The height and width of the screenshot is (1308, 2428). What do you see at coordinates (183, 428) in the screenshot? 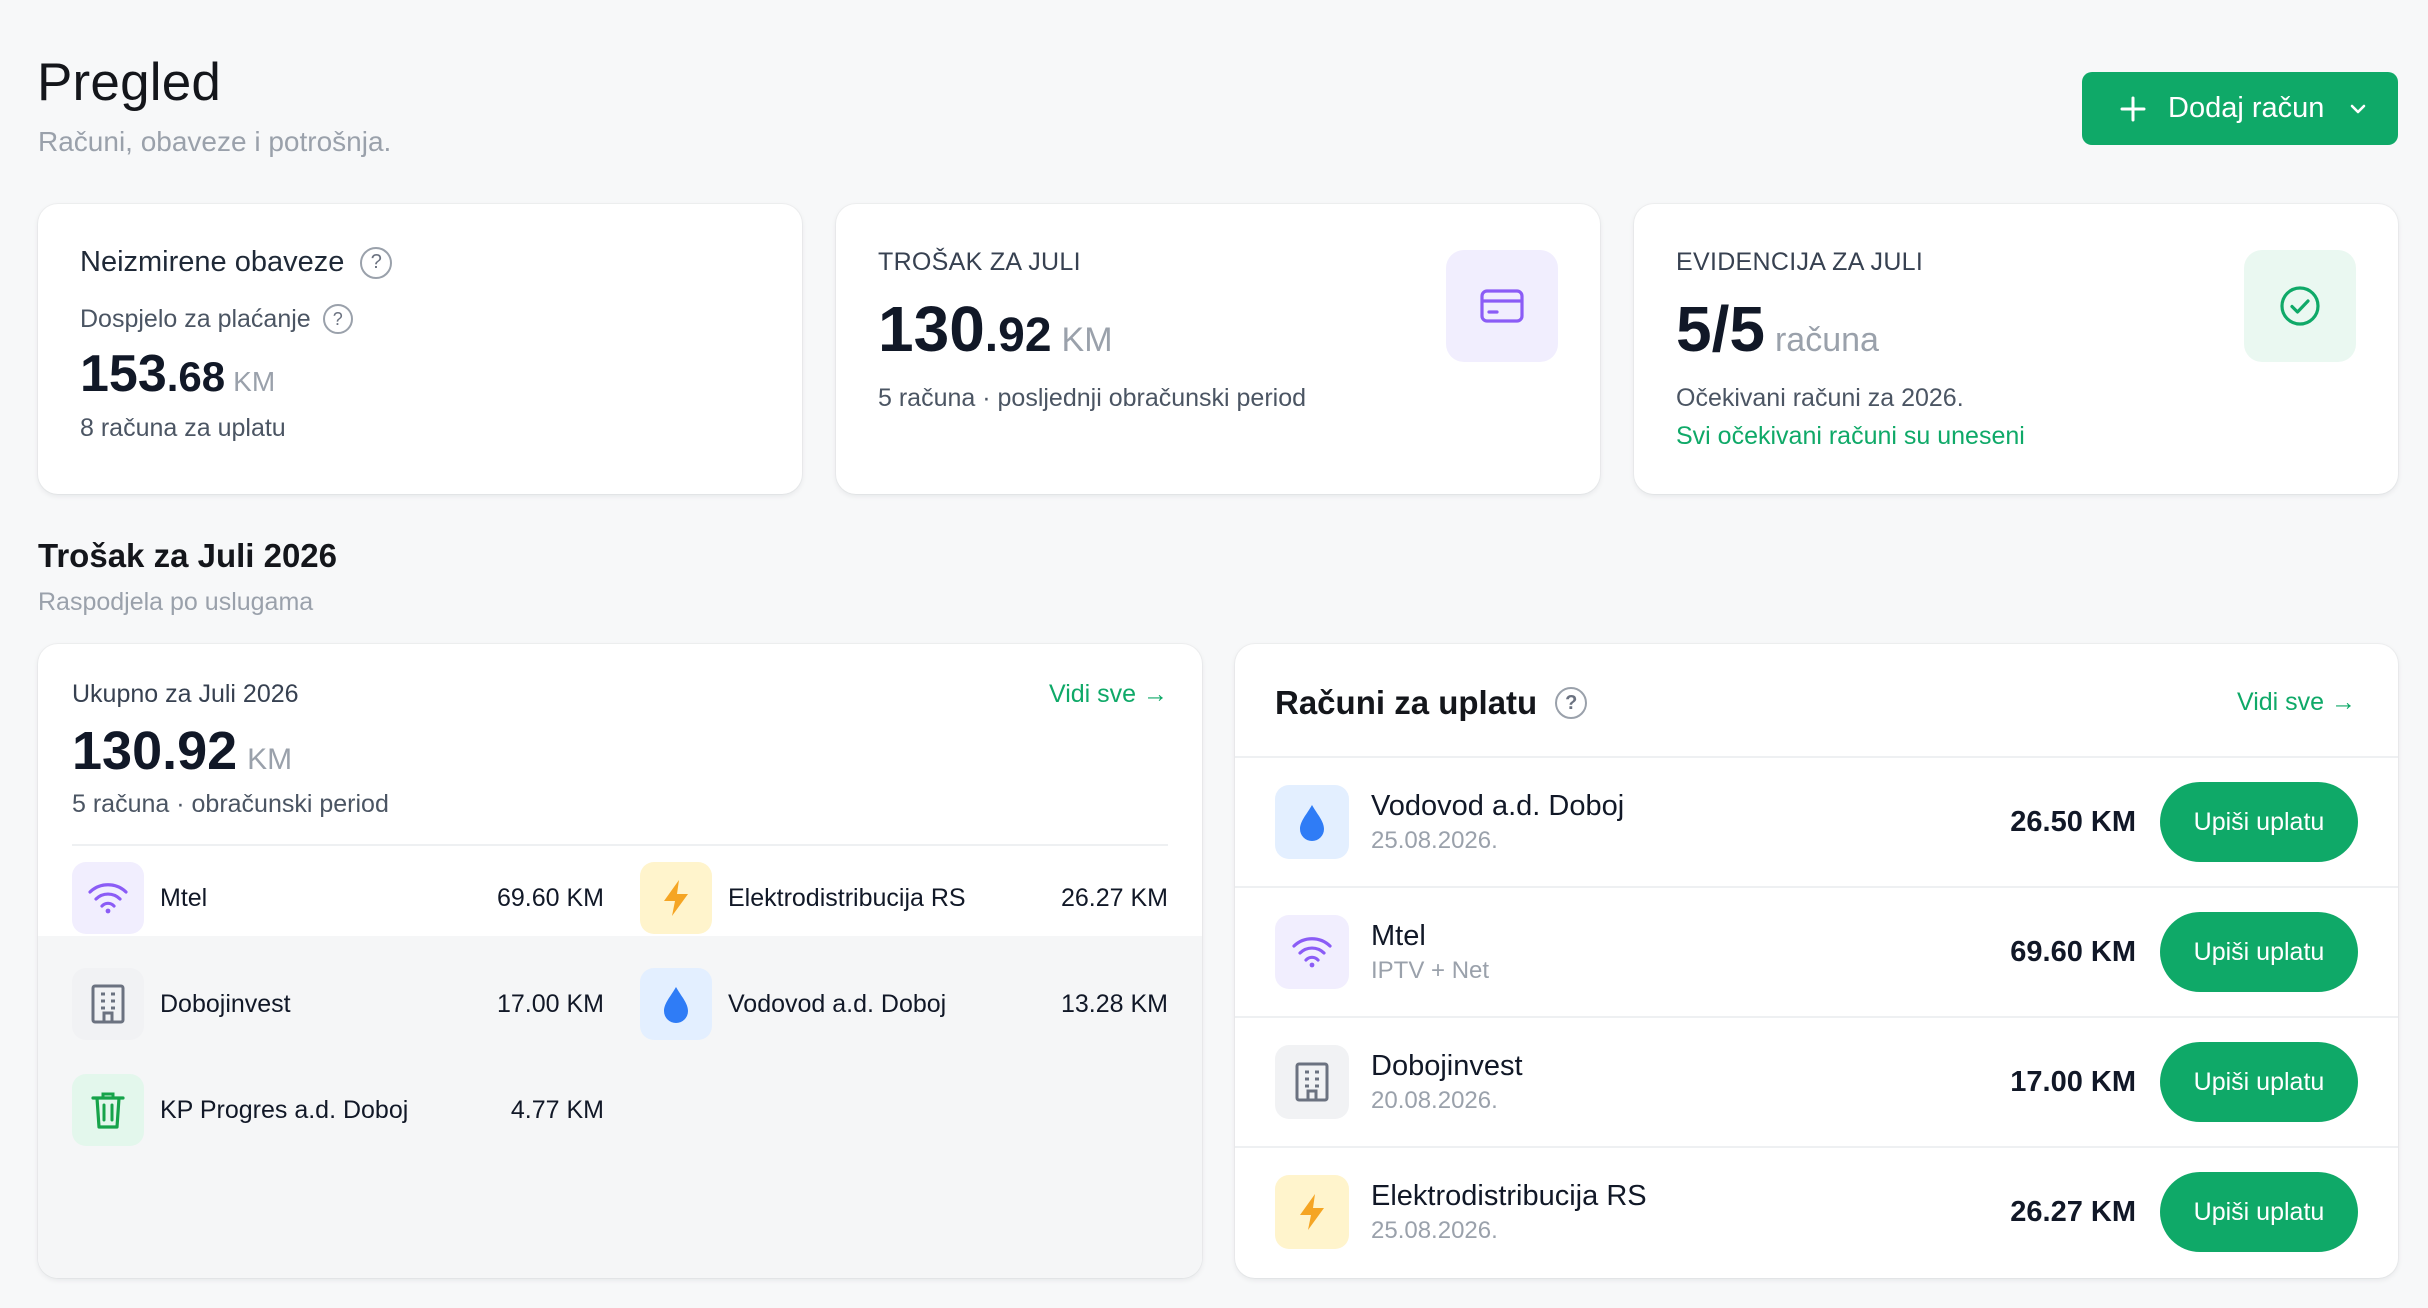
I see `outstanding-count: 8 računa za uplatu` at bounding box center [183, 428].